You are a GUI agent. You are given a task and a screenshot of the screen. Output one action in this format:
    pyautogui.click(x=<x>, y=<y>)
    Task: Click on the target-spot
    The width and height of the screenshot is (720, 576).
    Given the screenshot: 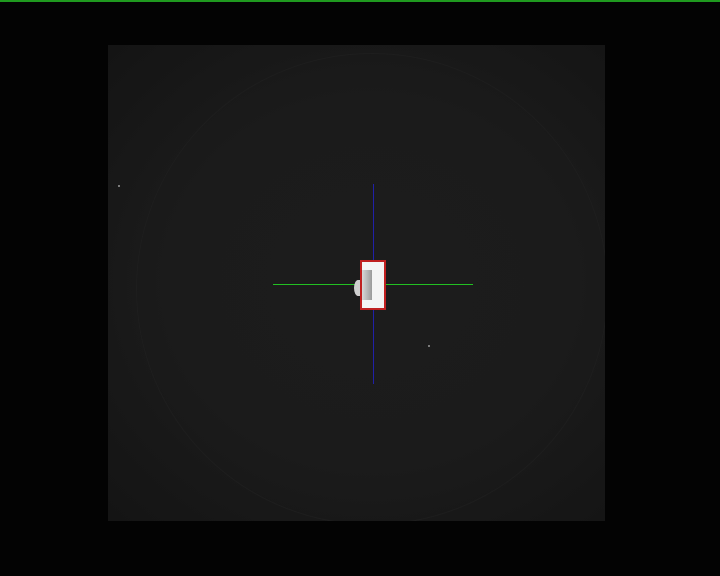 What is the action you would take?
    pyautogui.click(x=367, y=285)
    